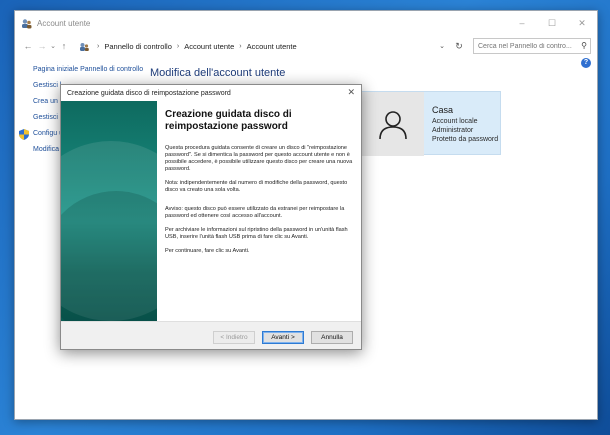 The width and height of the screenshot is (610, 435). What do you see at coordinates (207, 251) in the screenshot?
I see `wizard-paragraph: Per continuare, fare clic su Avanti.` at bounding box center [207, 251].